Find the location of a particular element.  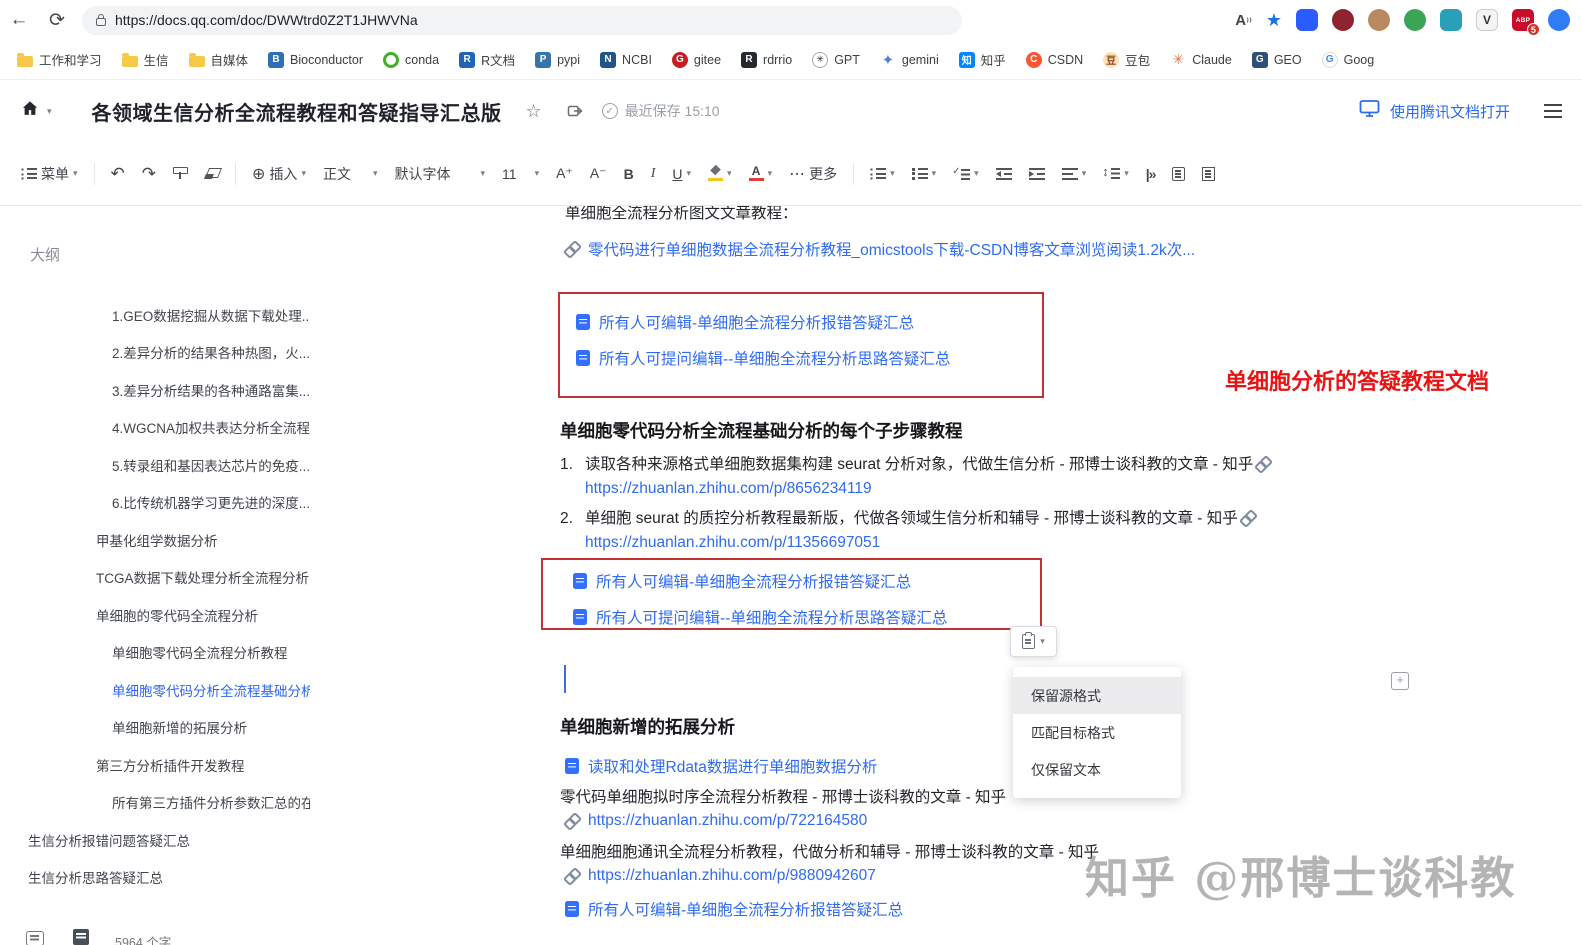

pages-icon is located at coordinates (81, 937).